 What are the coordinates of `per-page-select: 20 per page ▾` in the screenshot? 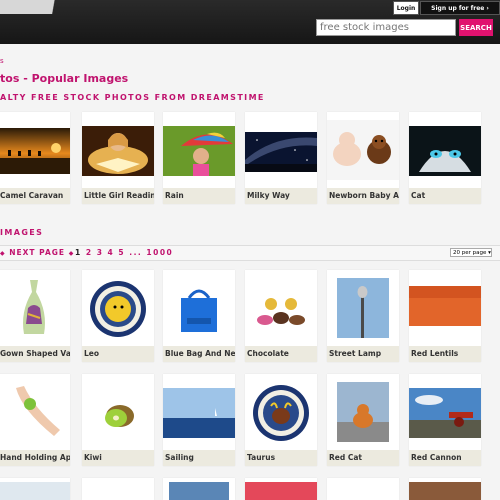 It's located at (471, 252).